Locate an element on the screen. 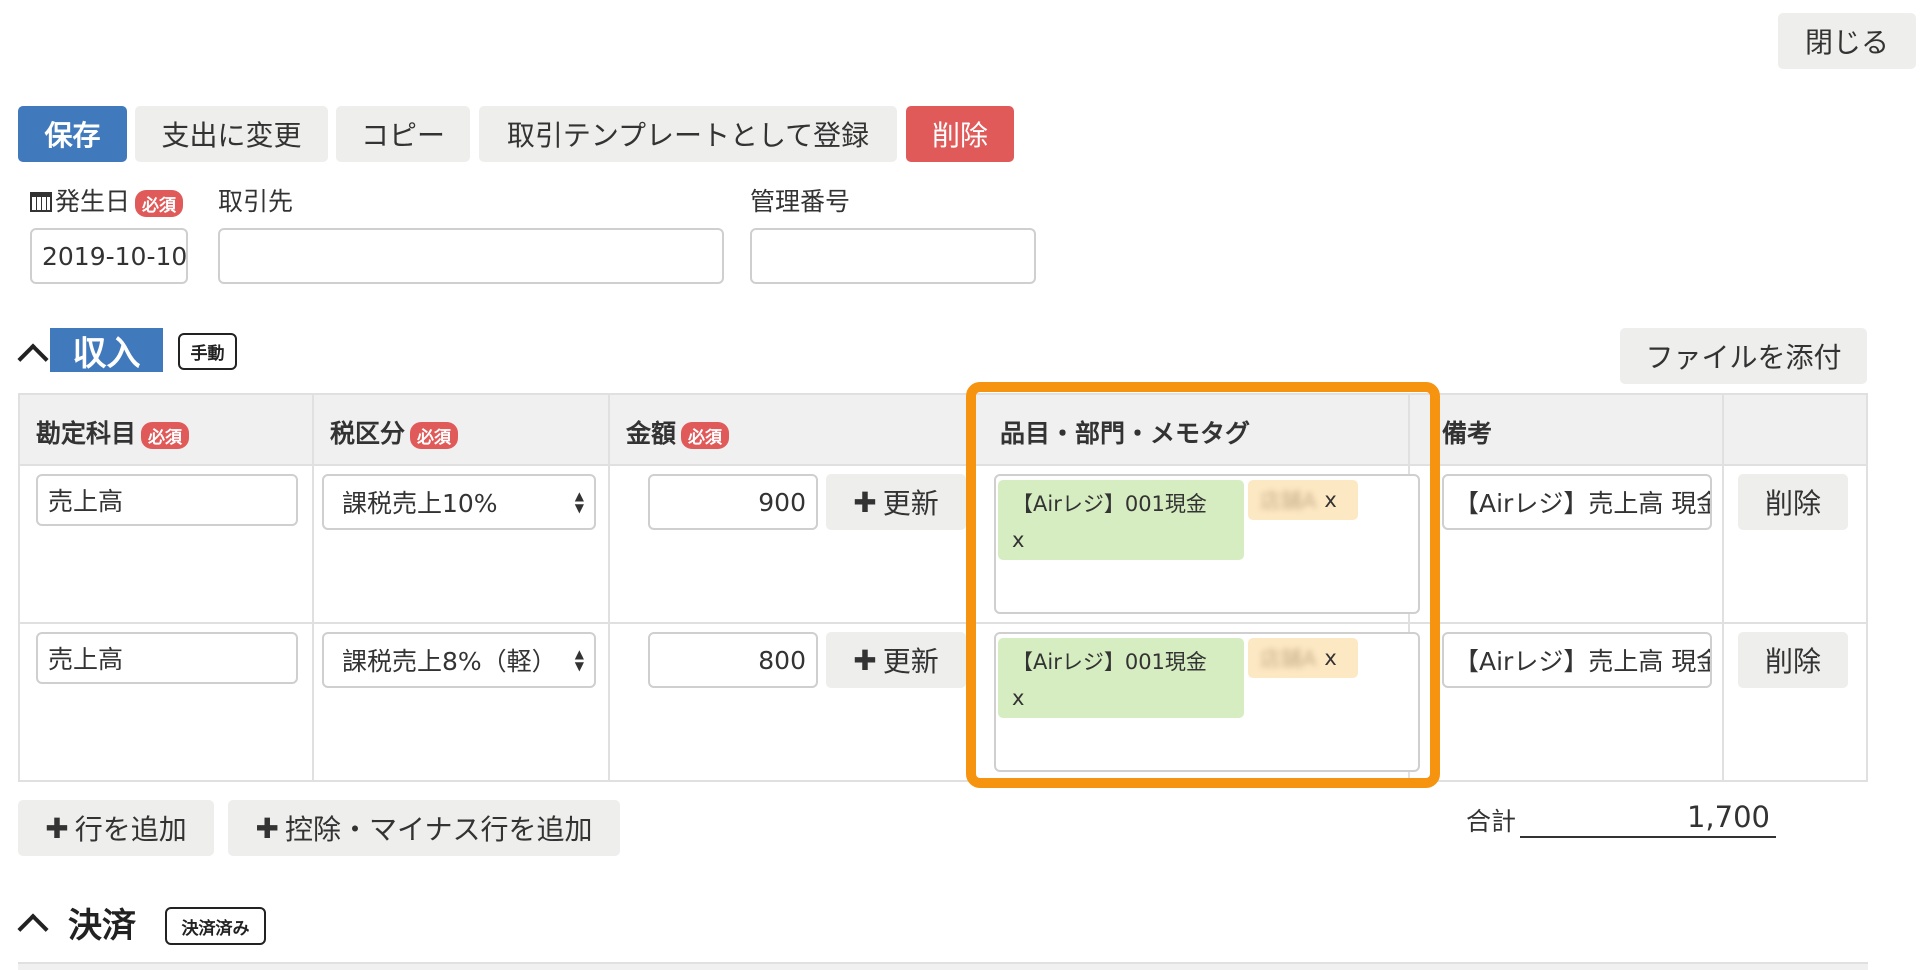 This screenshot has height=970, width=1920. income-table-header is located at coordinates (943, 429).